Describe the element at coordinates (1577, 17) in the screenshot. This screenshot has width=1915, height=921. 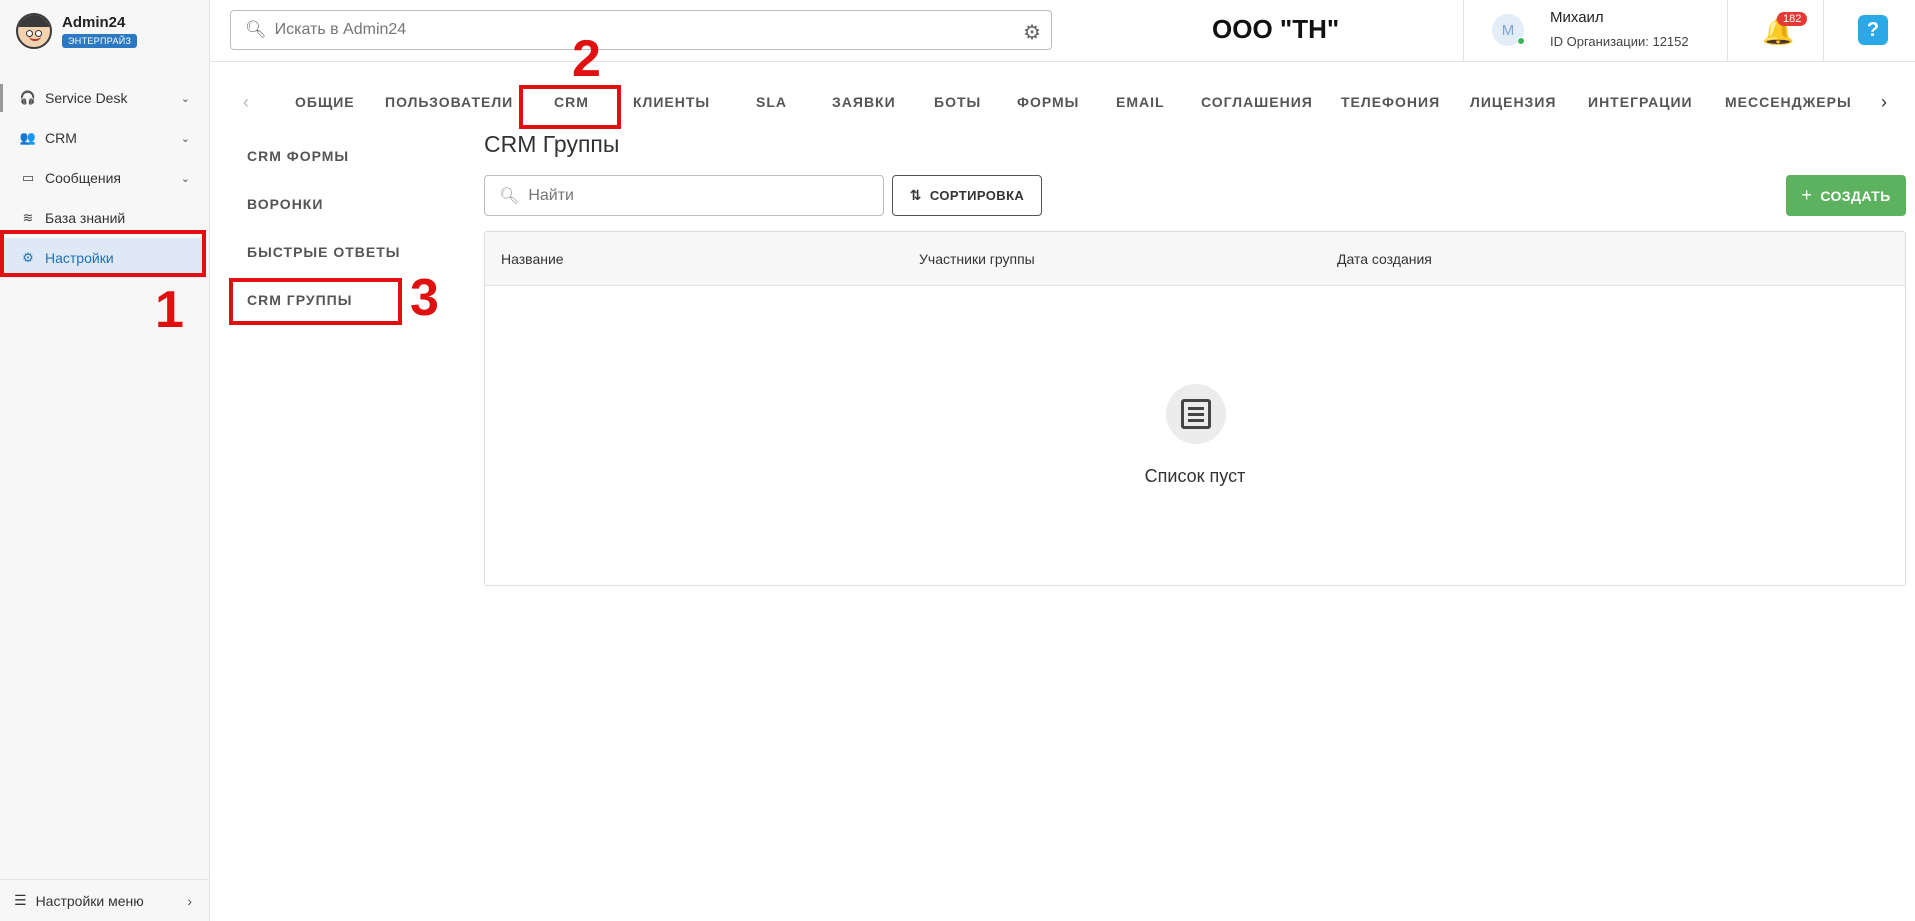
I see `user-name: Михаил` at that location.